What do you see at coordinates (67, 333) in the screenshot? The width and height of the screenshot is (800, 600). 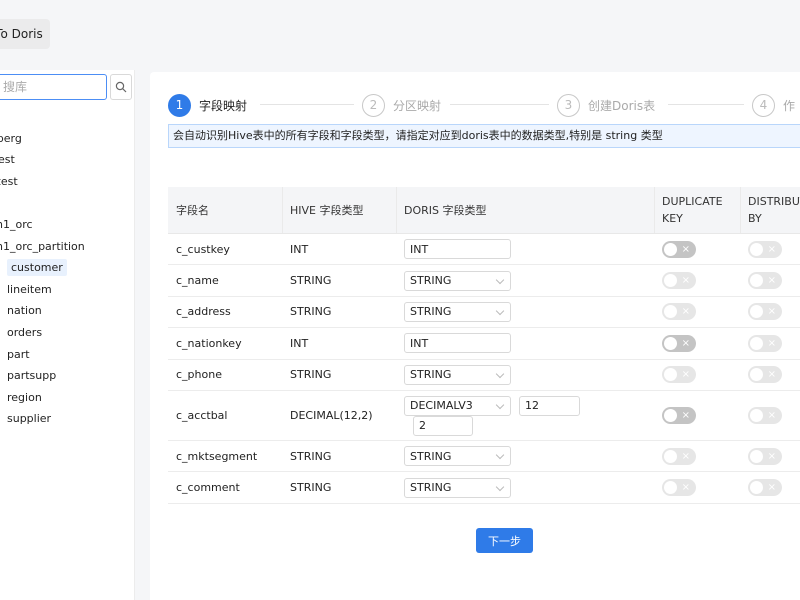 I see `tree-item: orders` at bounding box center [67, 333].